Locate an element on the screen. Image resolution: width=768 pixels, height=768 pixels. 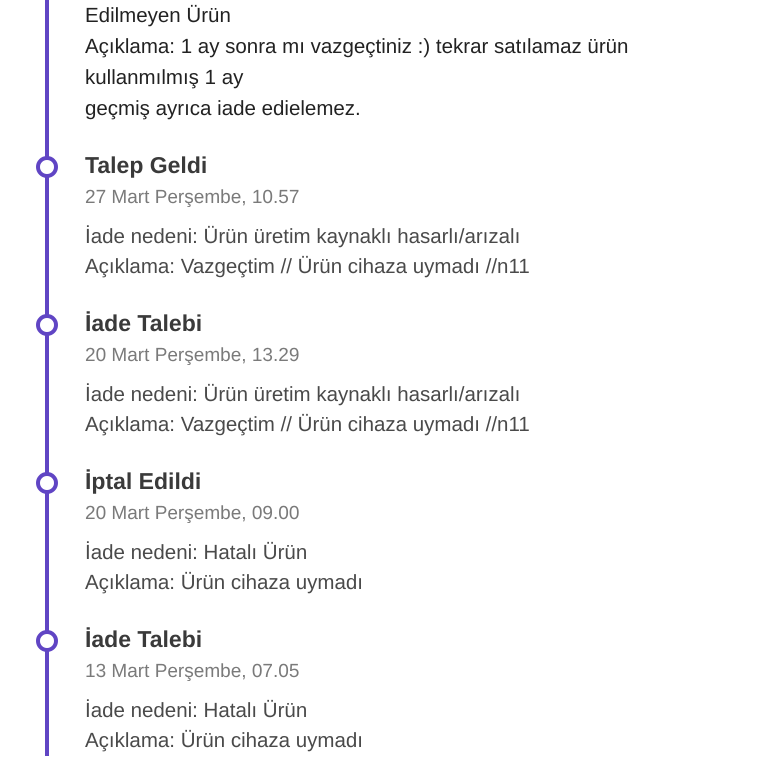
event-date: 13 Mart Perşembe, 07.05 is located at coordinates (192, 672).